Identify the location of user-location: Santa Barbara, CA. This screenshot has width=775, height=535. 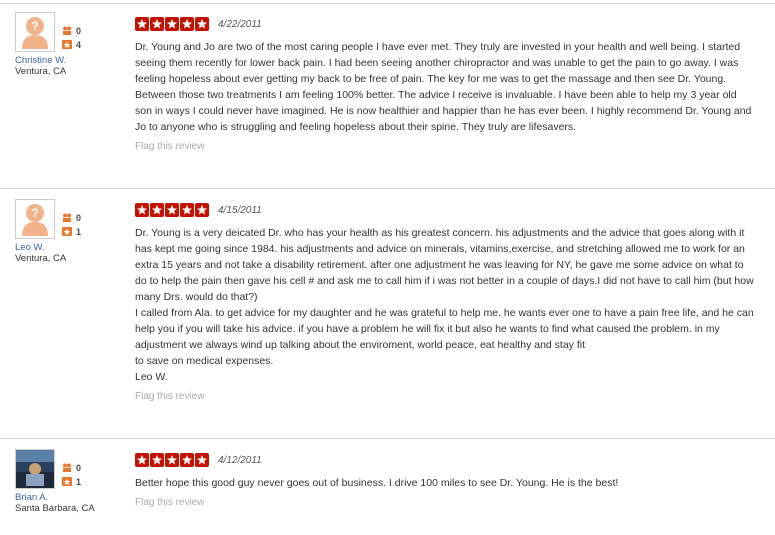
(55, 508).